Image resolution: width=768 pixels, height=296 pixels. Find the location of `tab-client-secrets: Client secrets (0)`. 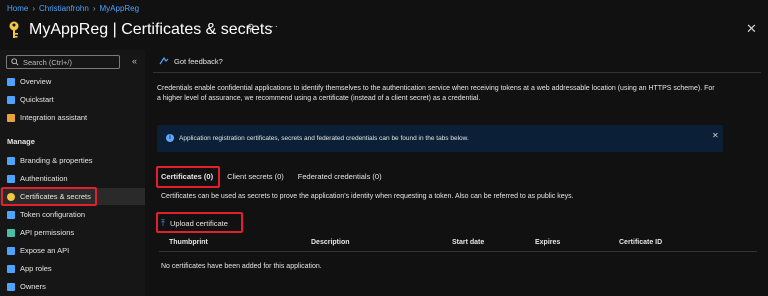

tab-client-secrets: Client secrets (0) is located at coordinates (255, 180).